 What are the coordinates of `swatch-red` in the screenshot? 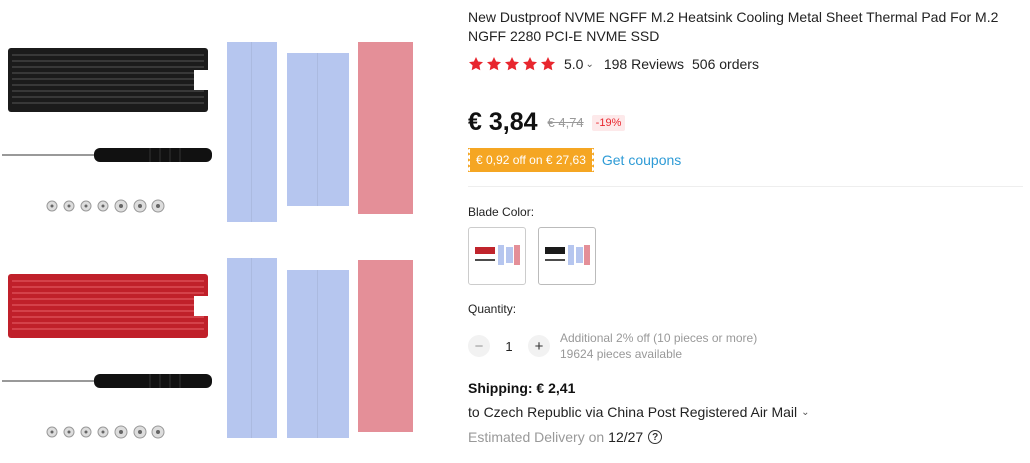 It's located at (497, 256).